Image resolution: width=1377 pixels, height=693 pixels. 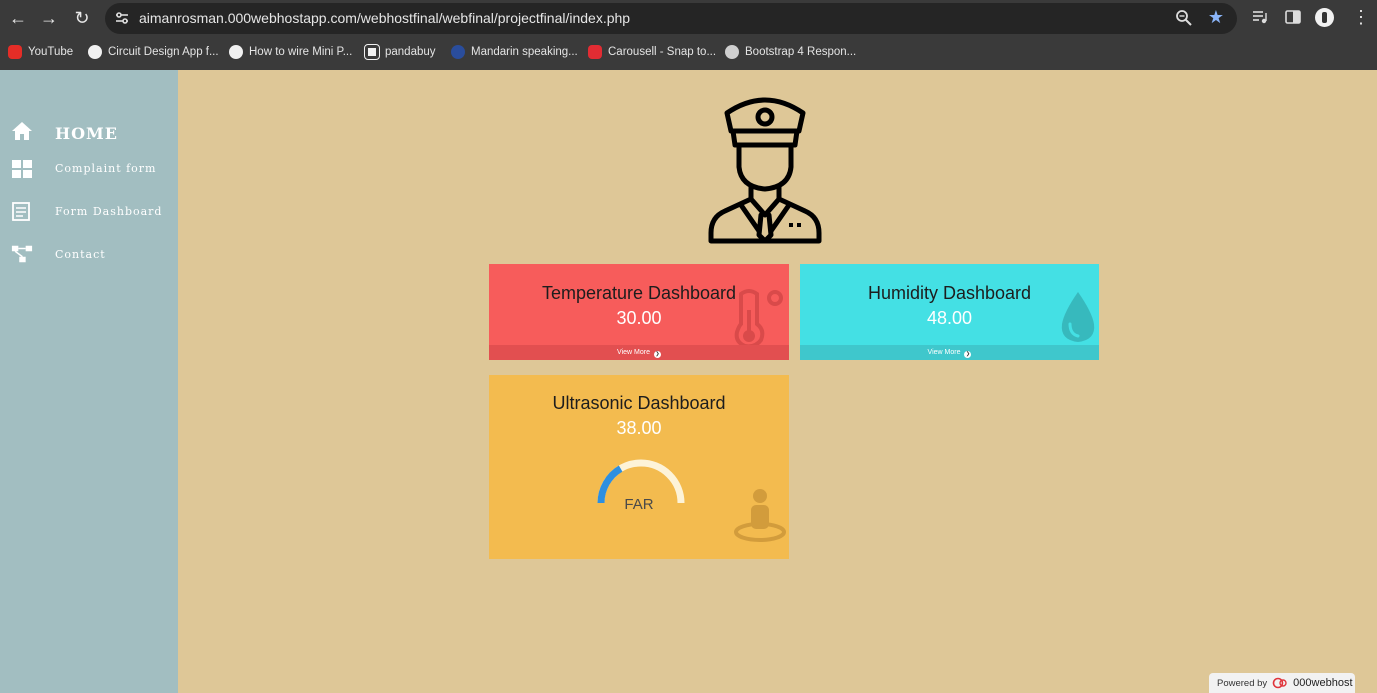 What do you see at coordinates (21, 211) in the screenshot?
I see `form-list-icon` at bounding box center [21, 211].